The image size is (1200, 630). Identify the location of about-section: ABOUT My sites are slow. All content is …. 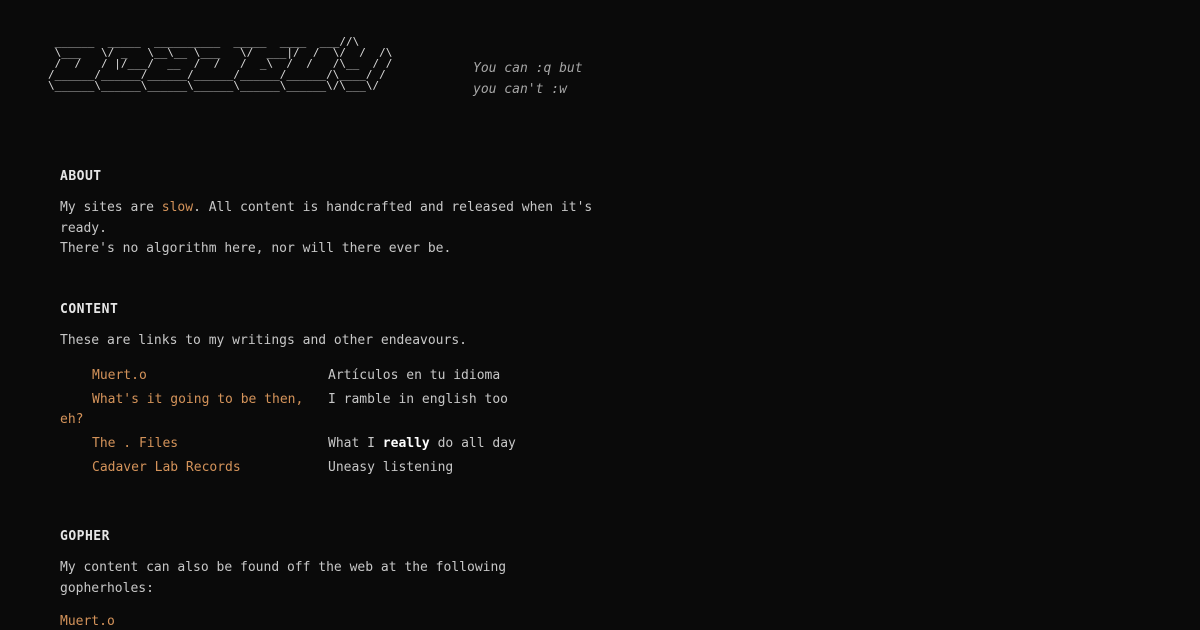
(330, 214).